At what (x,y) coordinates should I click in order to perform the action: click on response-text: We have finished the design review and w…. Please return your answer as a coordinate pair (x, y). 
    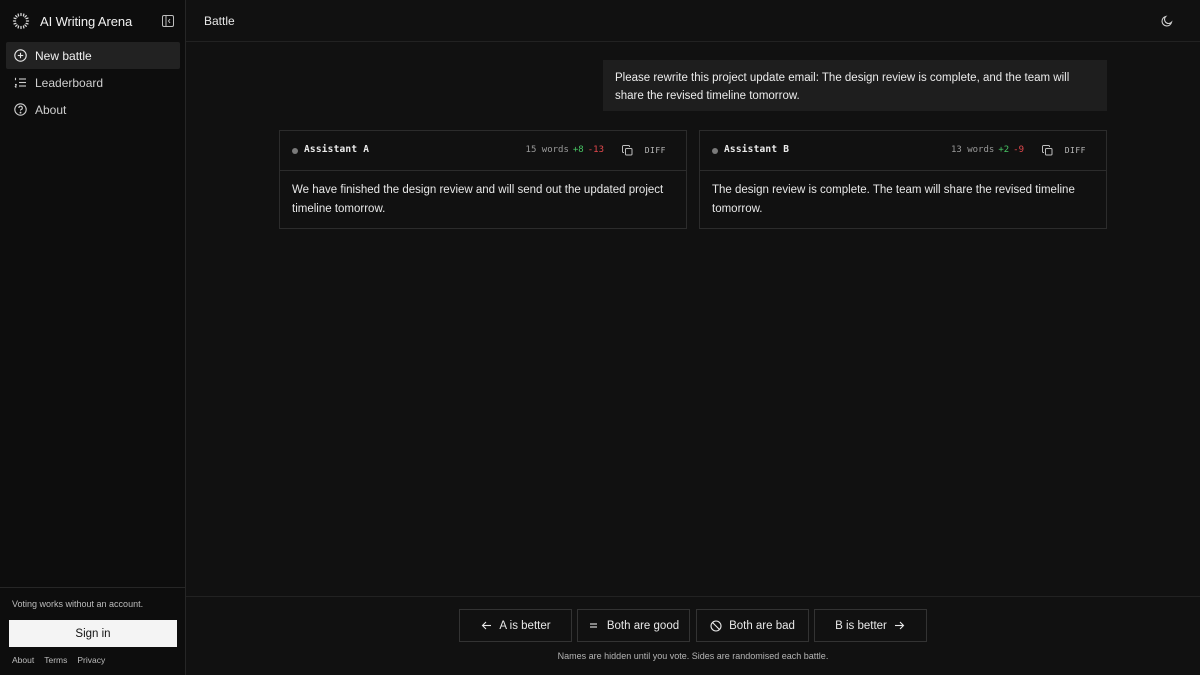
    Looking at the image, I should click on (478, 199).